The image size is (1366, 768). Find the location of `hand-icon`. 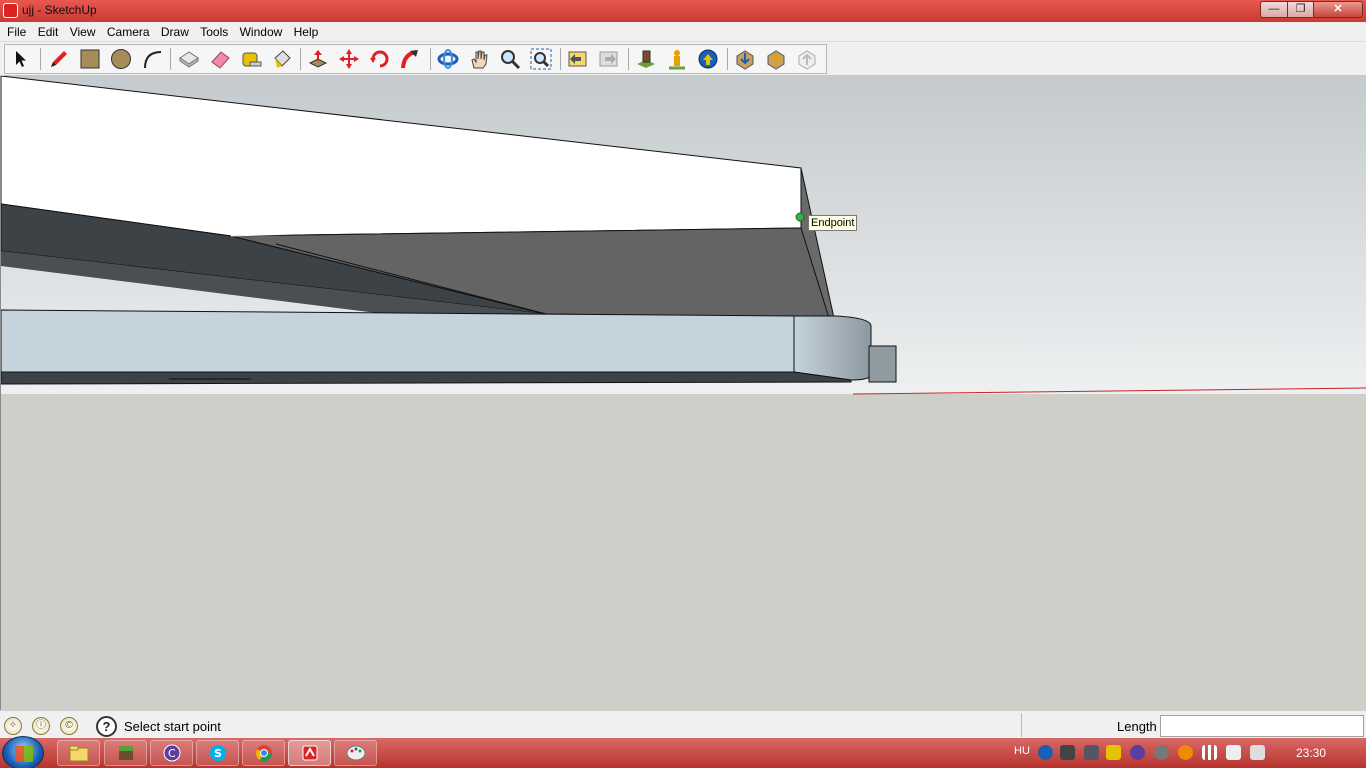

hand-icon is located at coordinates (479, 59).